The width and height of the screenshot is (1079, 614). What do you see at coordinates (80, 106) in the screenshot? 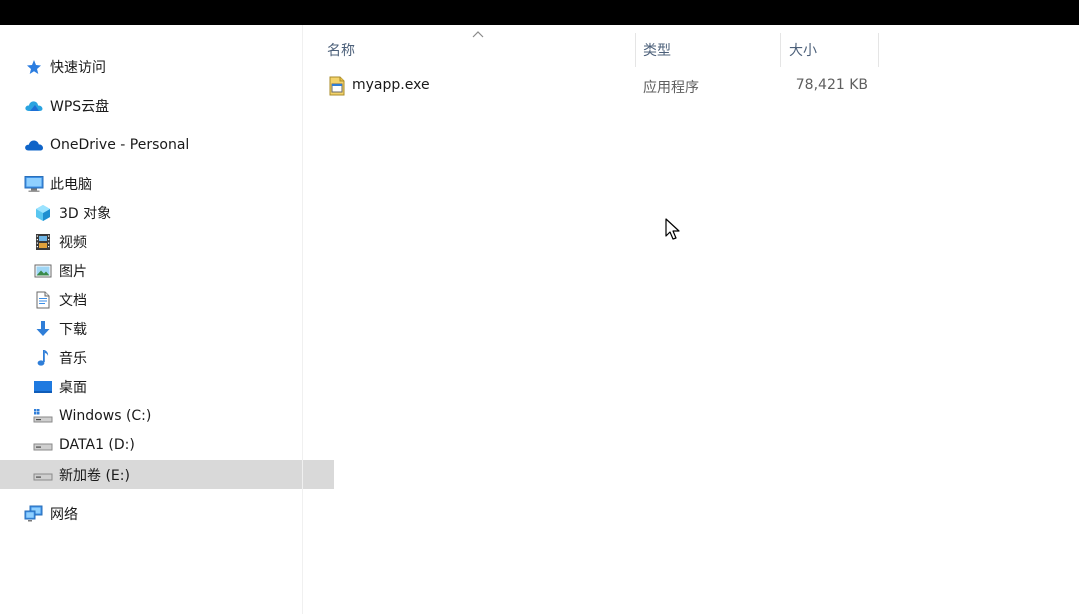
I see `sidebar-item-label: WPS云盘` at bounding box center [80, 106].